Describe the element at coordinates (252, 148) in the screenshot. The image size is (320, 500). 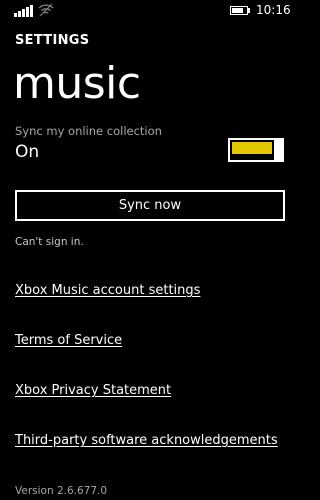
I see `toggle-fill` at that location.